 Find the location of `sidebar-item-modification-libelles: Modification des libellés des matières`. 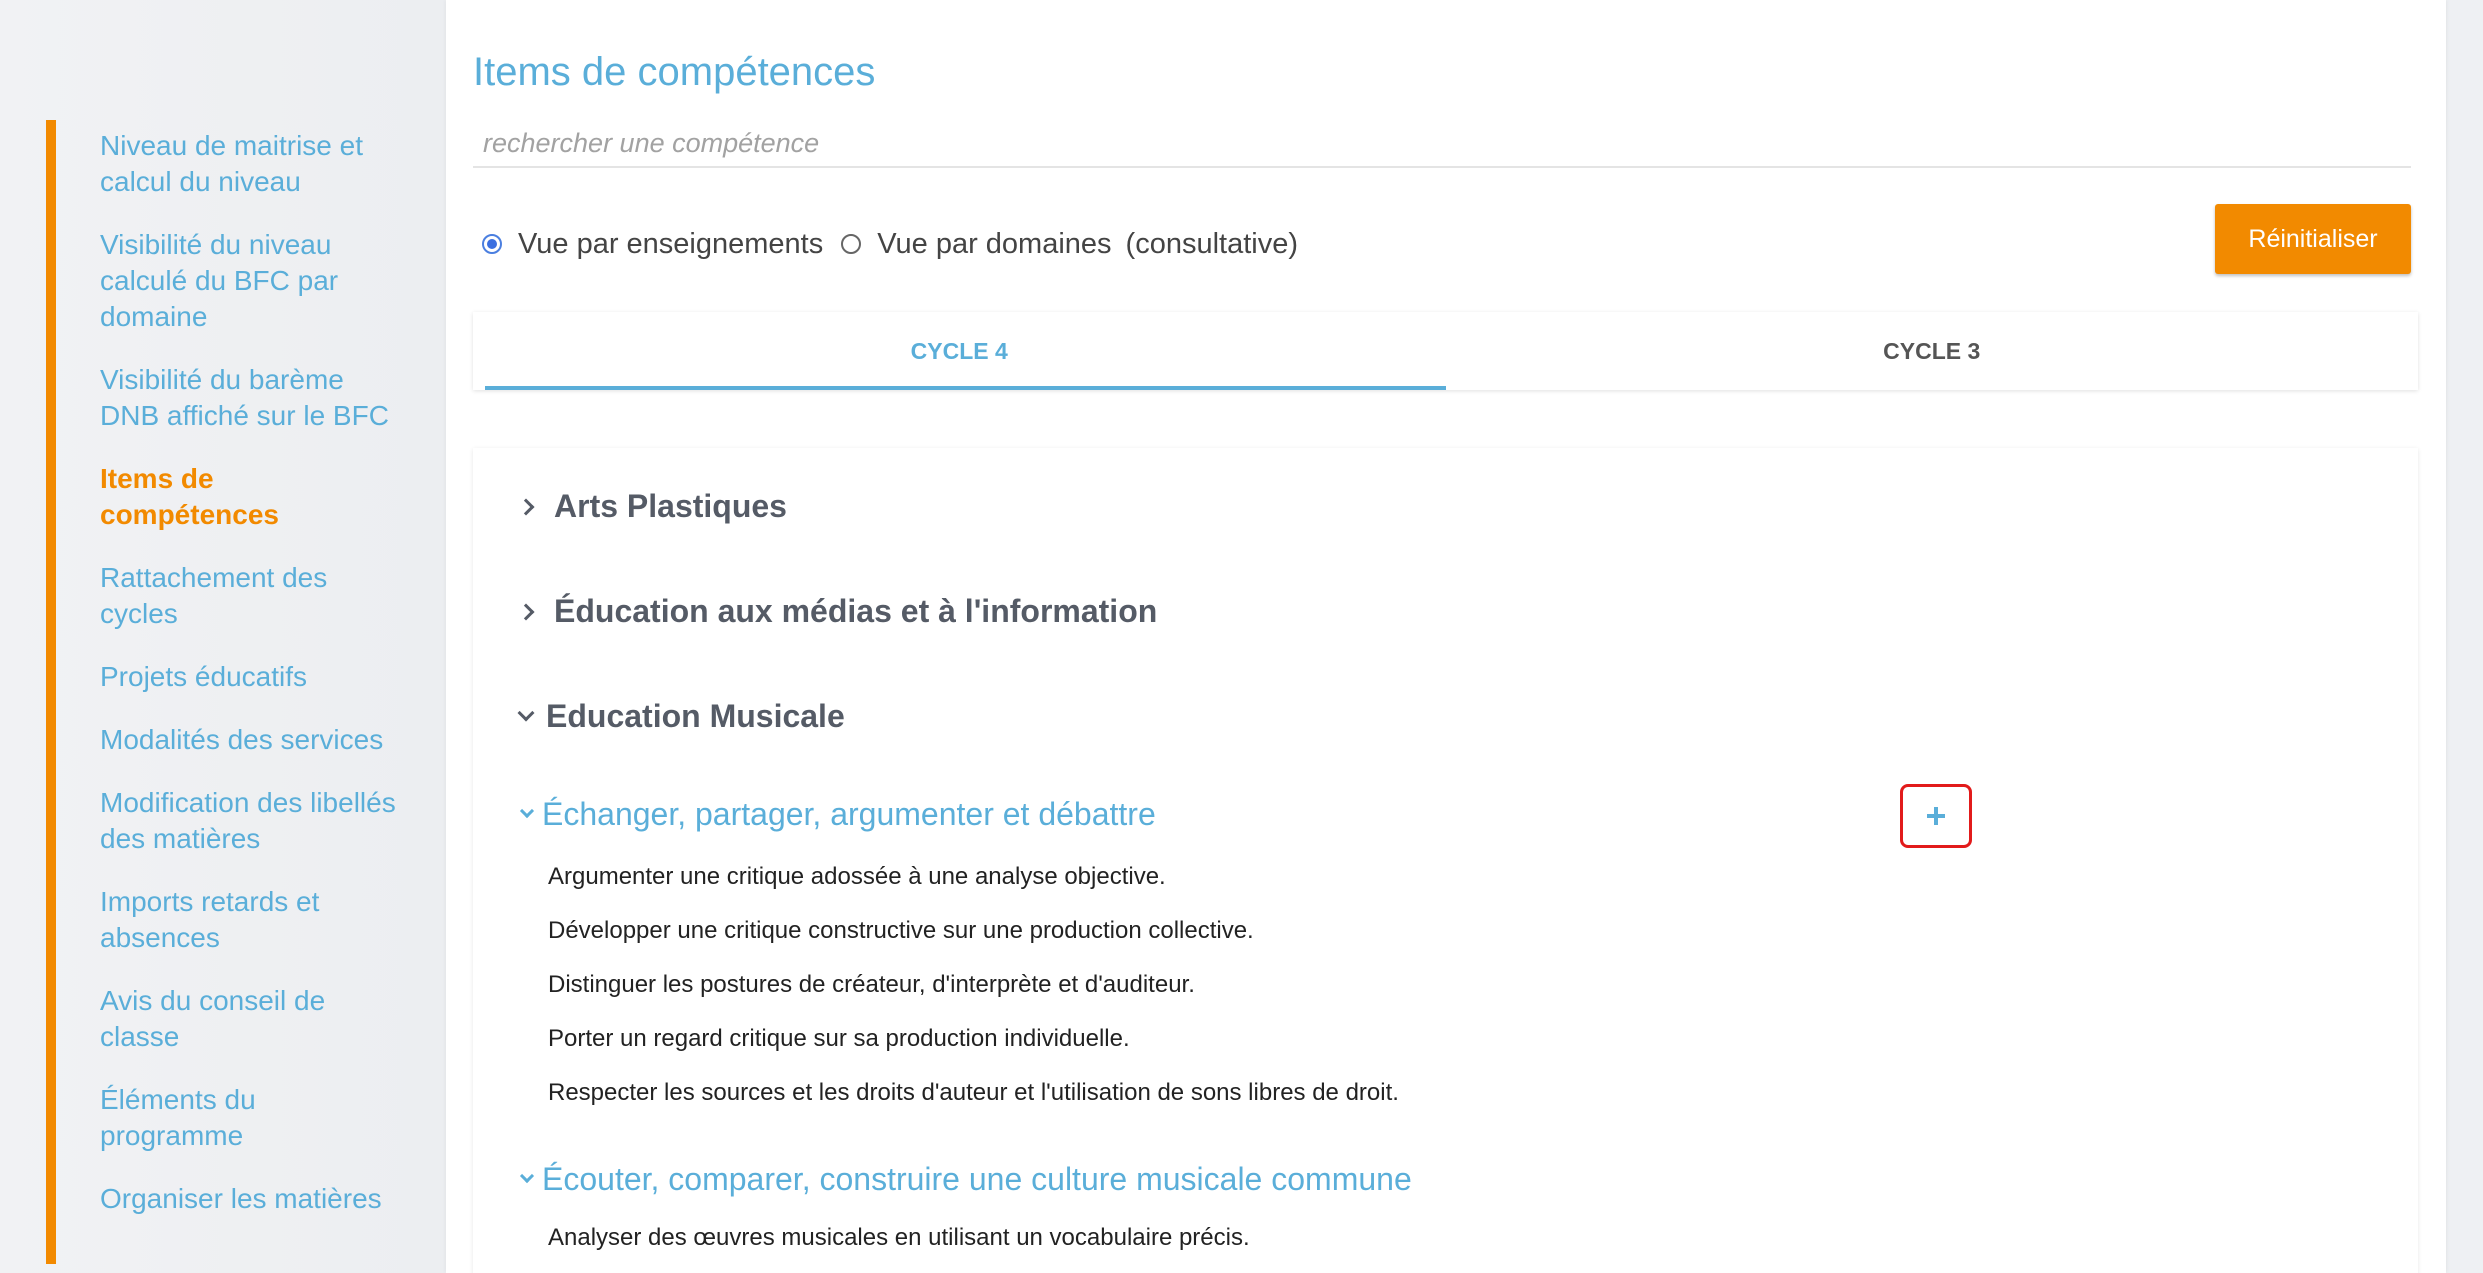

sidebar-item-modification-libelles: Modification des libellés des matières is located at coordinates (250, 821).